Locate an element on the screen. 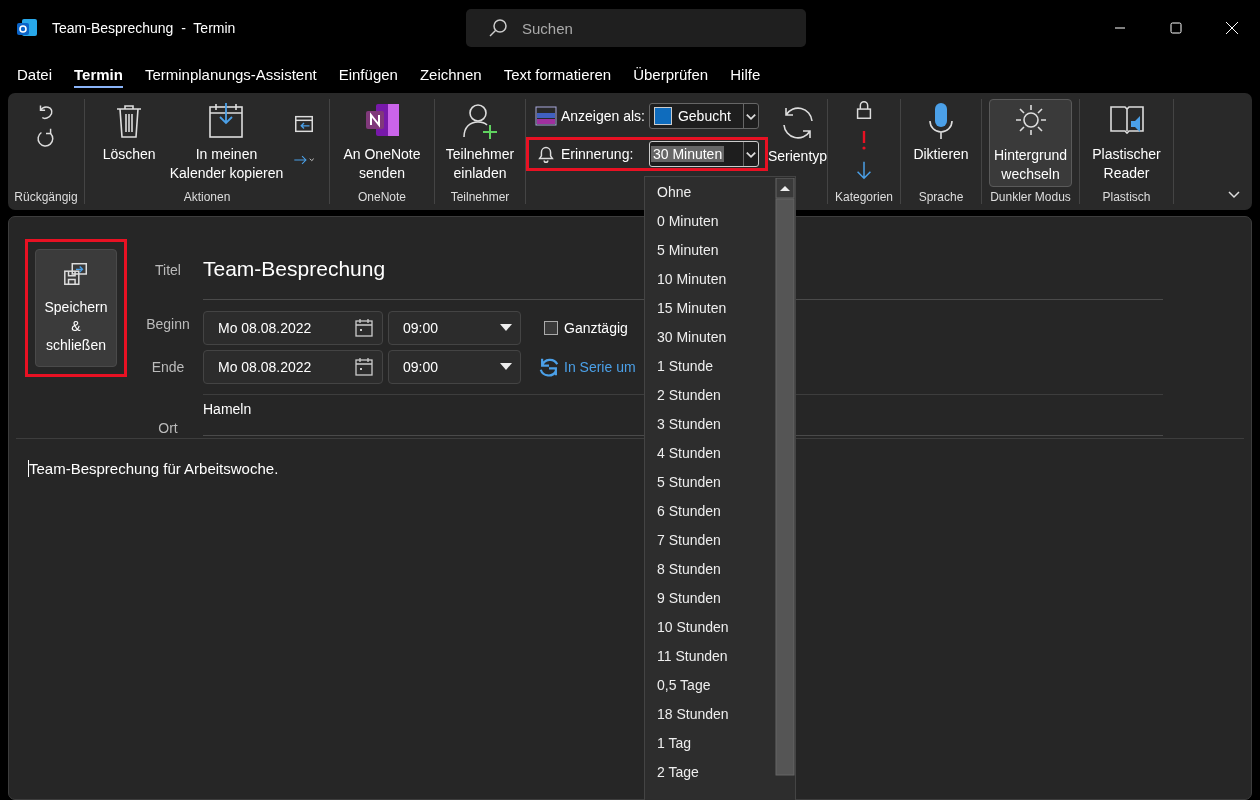 The width and height of the screenshot is (1260, 800). dropdown-option: 8 Stunden is located at coordinates (710, 568).